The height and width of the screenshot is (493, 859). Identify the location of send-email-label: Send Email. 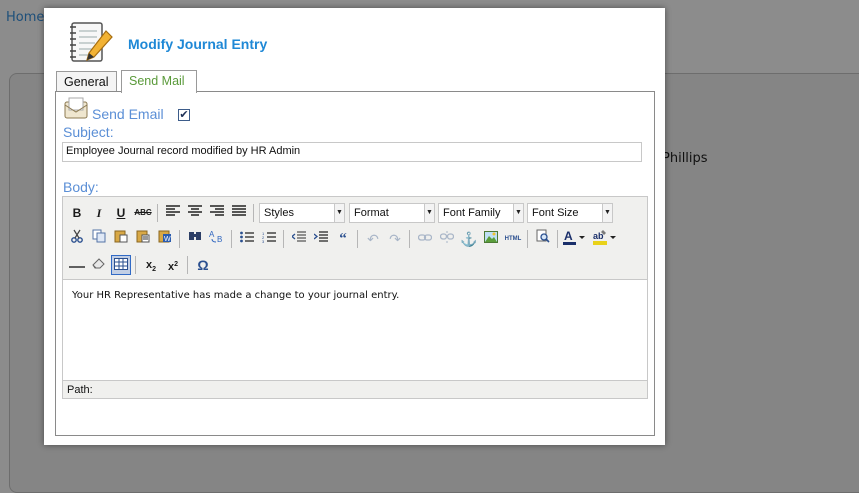
(128, 114).